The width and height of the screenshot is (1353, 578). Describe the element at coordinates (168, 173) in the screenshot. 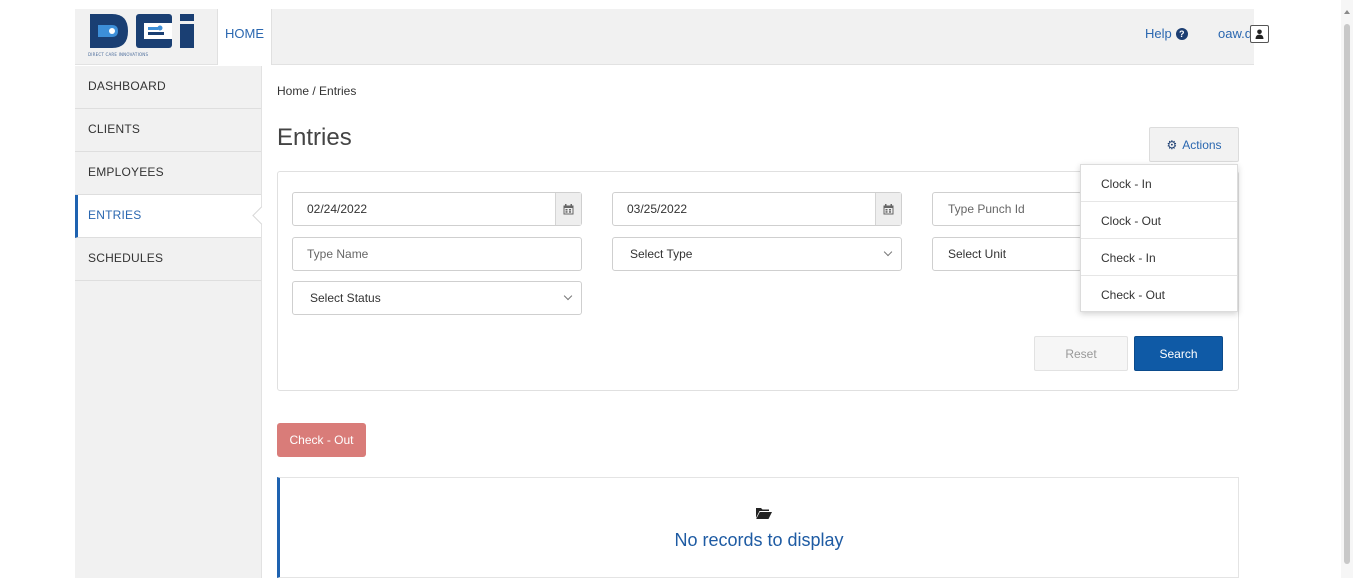

I see `sidebar-item-employees: EMPLOYEES` at that location.